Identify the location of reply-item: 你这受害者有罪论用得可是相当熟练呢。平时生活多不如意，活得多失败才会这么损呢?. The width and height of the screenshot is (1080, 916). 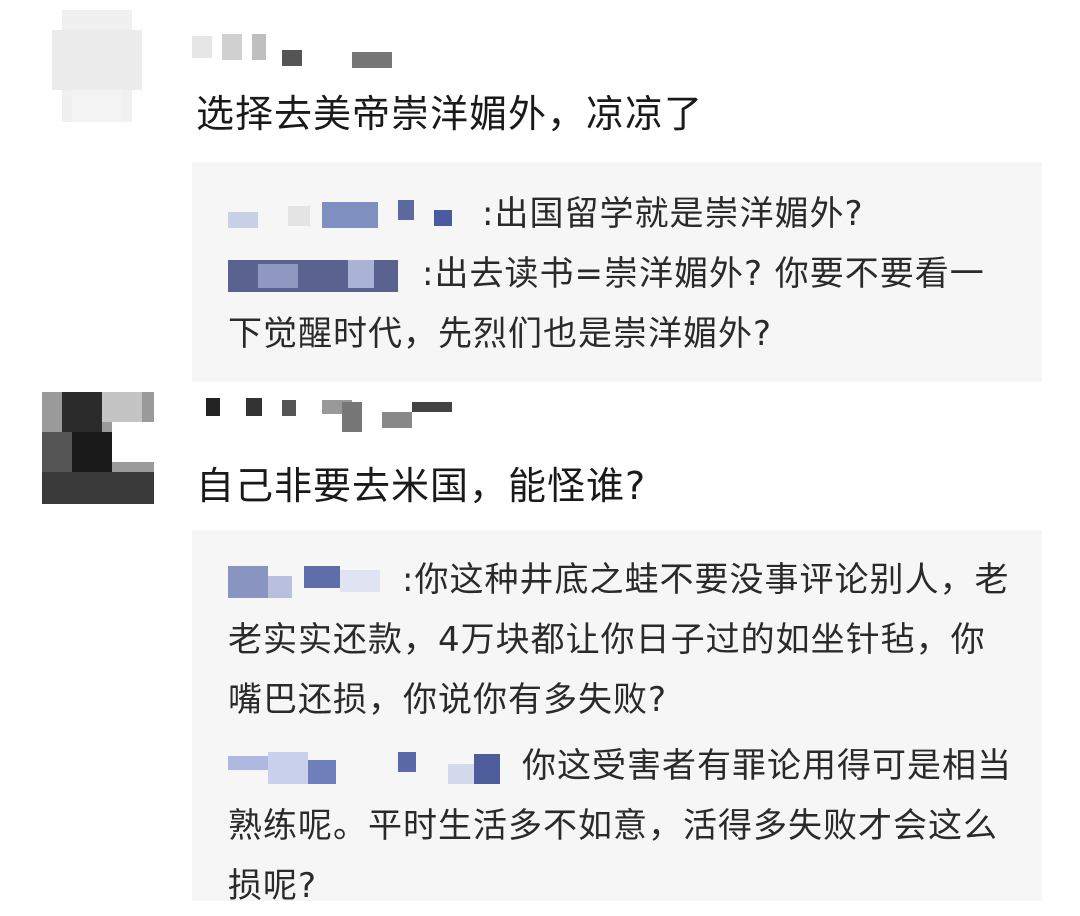
(623, 826).